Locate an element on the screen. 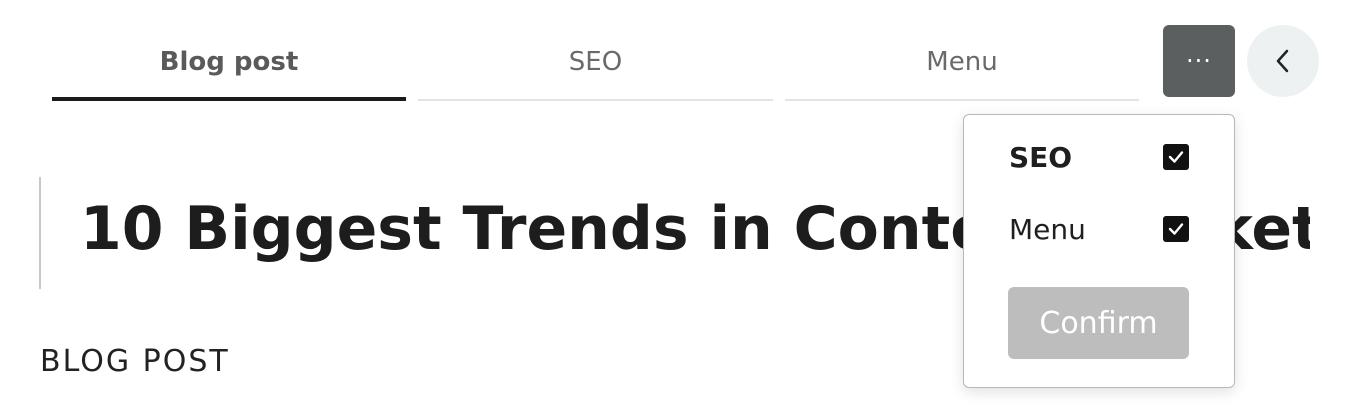  content-type-label: BLOG POST is located at coordinates (135, 361).